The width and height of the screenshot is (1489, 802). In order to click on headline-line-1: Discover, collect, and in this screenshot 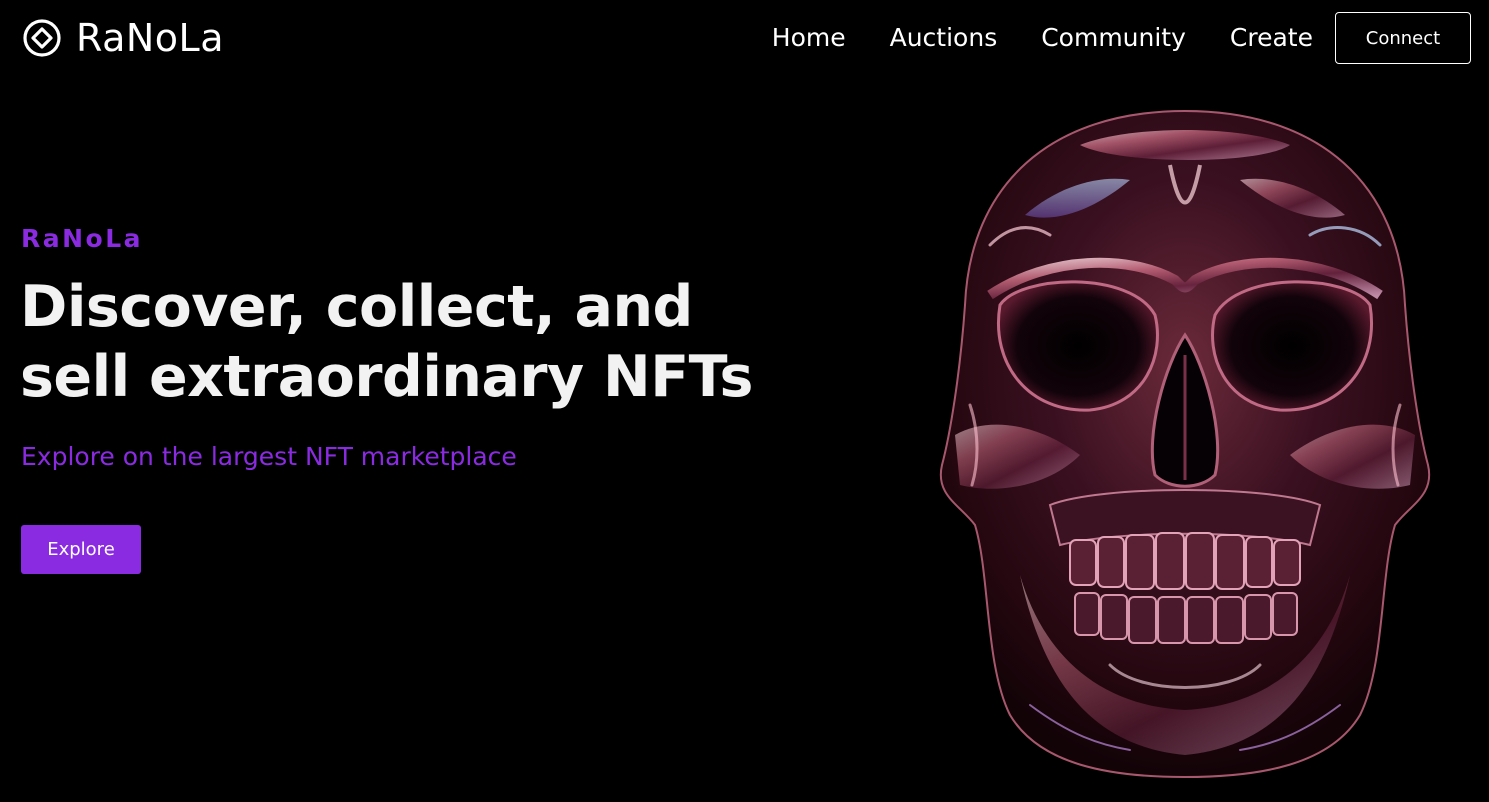, I will do `click(356, 307)`.